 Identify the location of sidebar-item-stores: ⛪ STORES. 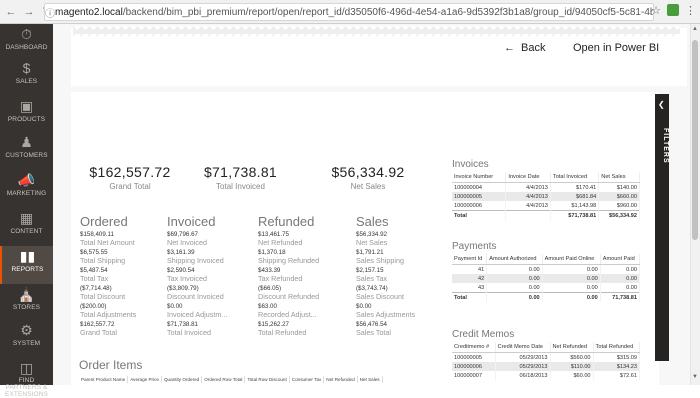
(26, 303).